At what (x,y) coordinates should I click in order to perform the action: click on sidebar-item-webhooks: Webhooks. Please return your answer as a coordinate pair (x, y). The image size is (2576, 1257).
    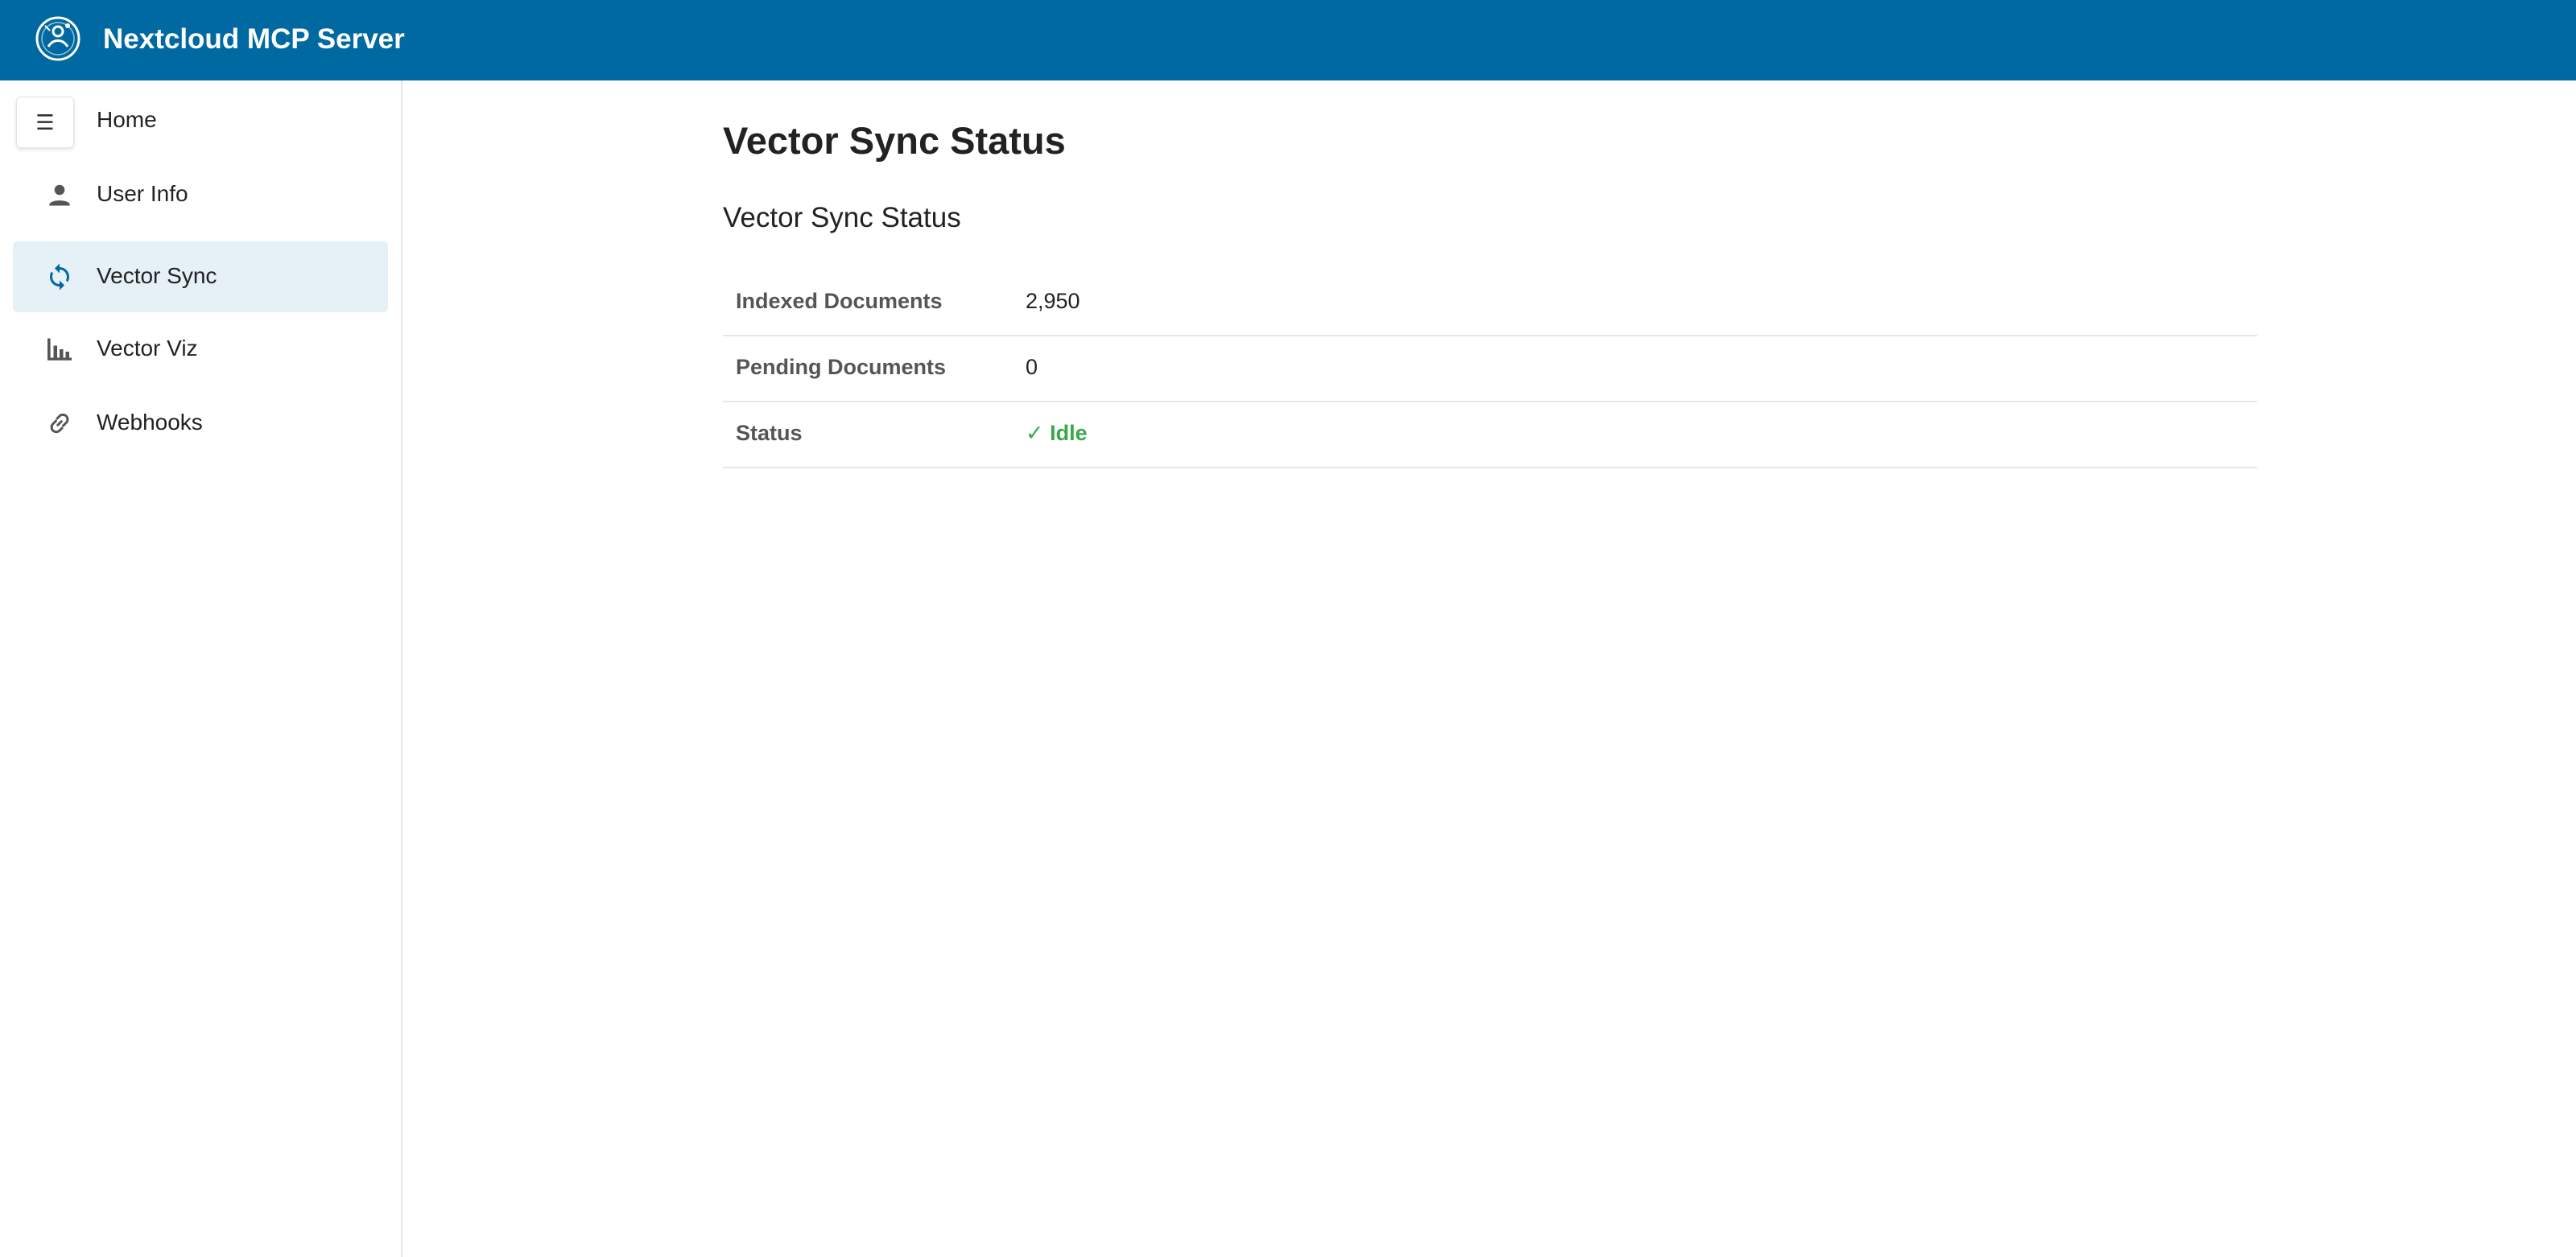
    Looking at the image, I should click on (200, 424).